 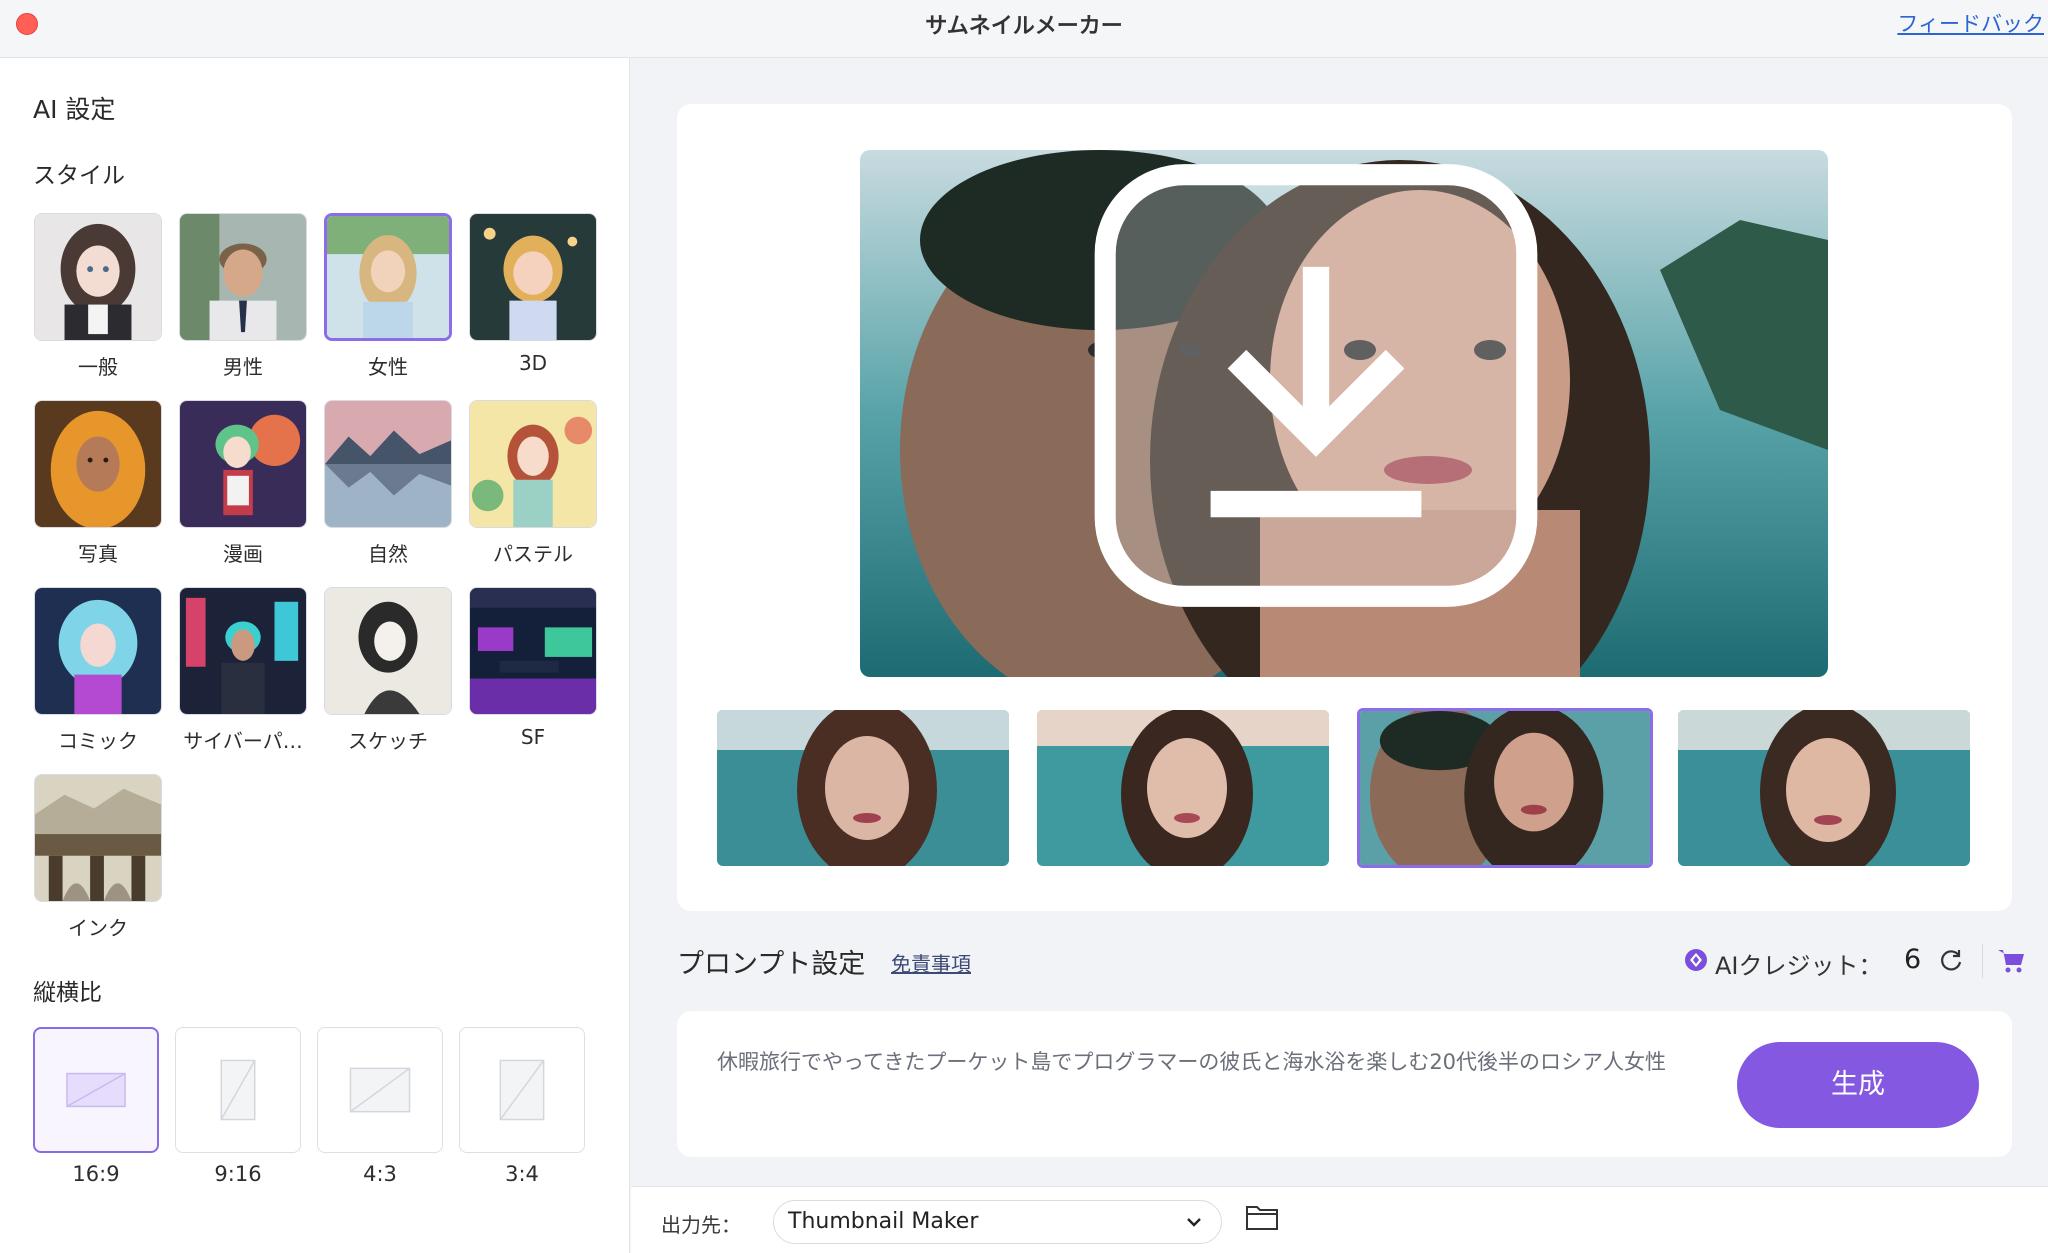 What do you see at coordinates (388, 554) in the screenshot?
I see `style-label: 自然` at bounding box center [388, 554].